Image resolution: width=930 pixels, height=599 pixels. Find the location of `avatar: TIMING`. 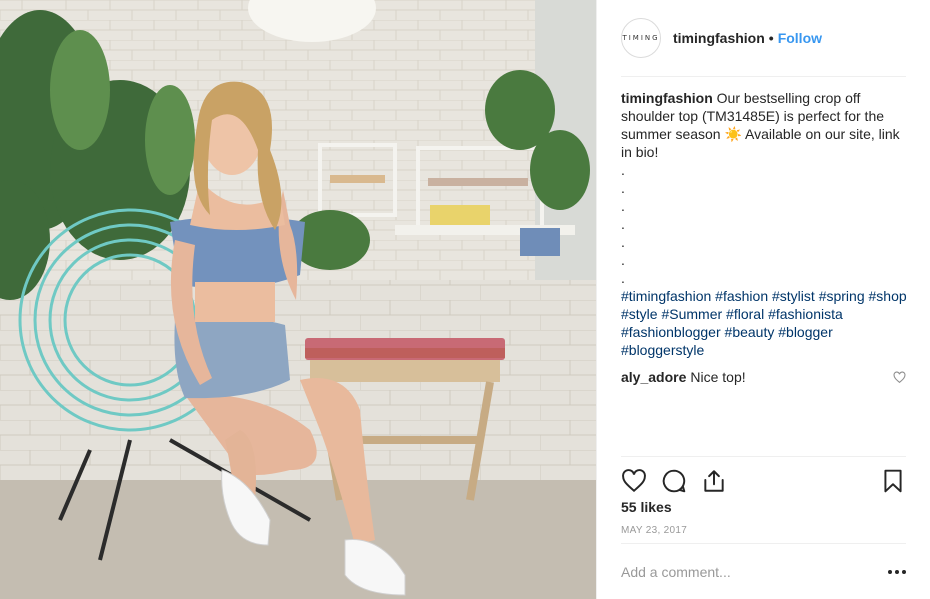

avatar: TIMING is located at coordinates (641, 38).